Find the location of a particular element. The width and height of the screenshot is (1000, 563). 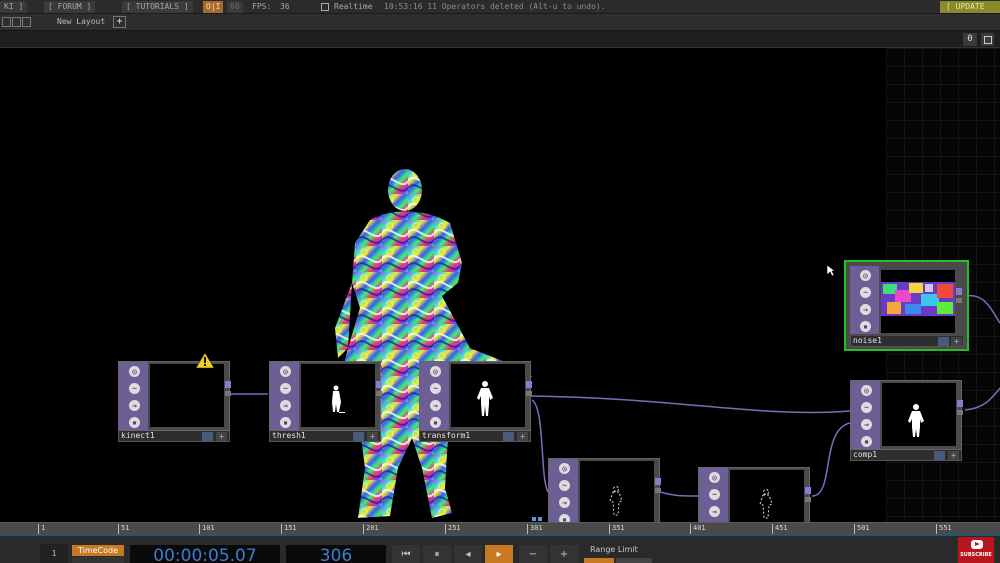

decrement-button: − is located at coordinates (533, 554).